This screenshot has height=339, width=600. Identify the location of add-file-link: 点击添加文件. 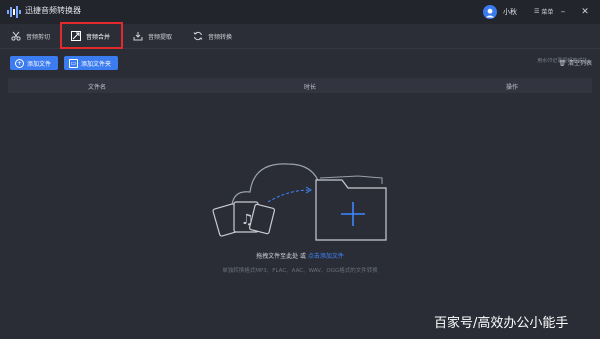
(326, 256).